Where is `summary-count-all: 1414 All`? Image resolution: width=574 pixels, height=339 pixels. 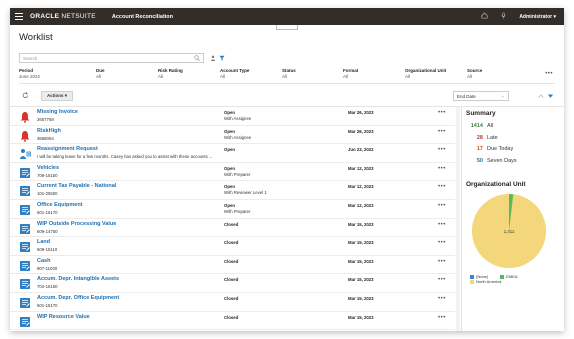 summary-count-all: 1414 All is located at coordinates (479, 126).